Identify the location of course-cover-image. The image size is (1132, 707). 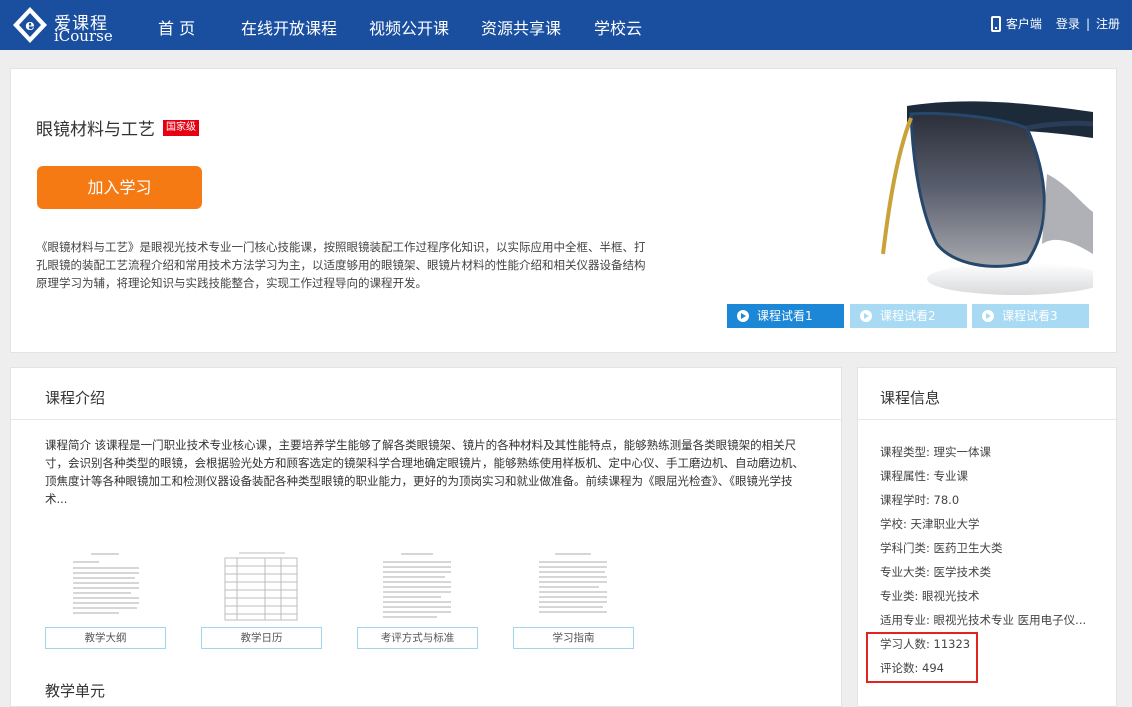
(985, 196).